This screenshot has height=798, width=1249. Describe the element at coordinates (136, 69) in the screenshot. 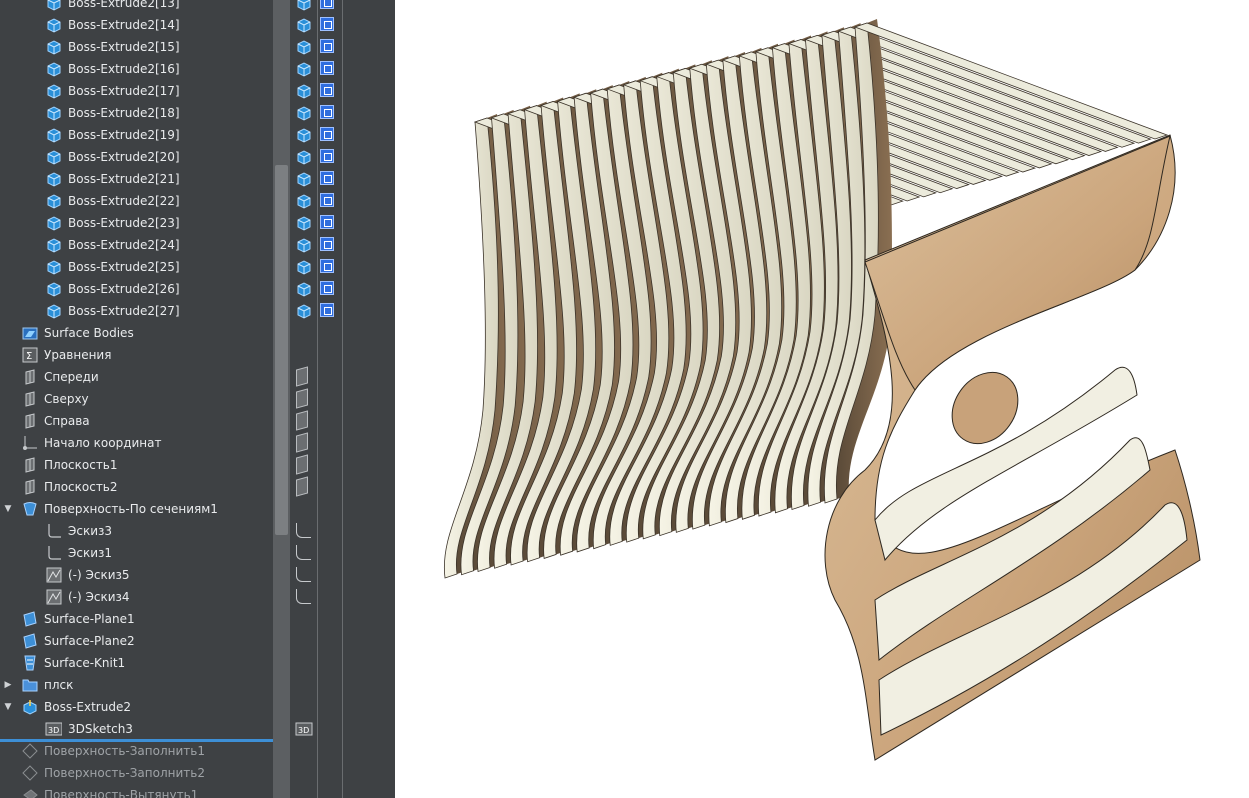

I see `tree-item: Boss-Extrude2[16]` at that location.